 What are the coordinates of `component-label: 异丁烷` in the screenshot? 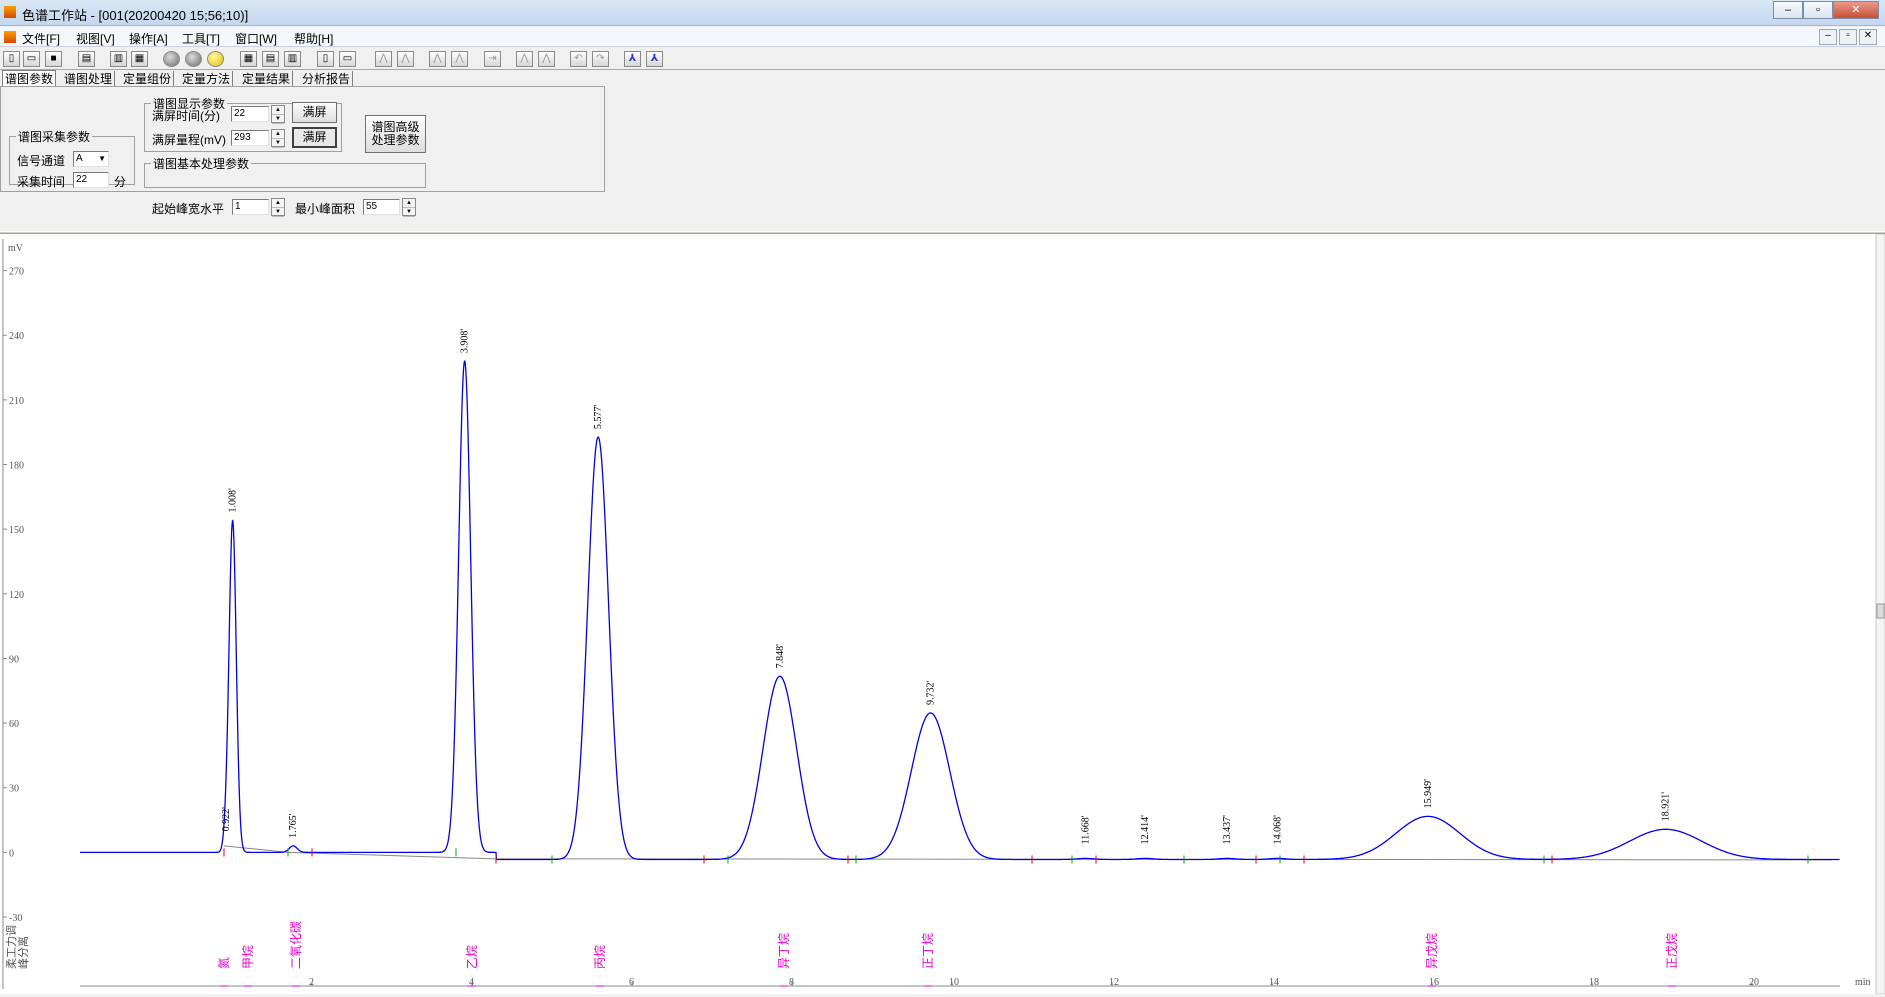 It's located at (784, 951).